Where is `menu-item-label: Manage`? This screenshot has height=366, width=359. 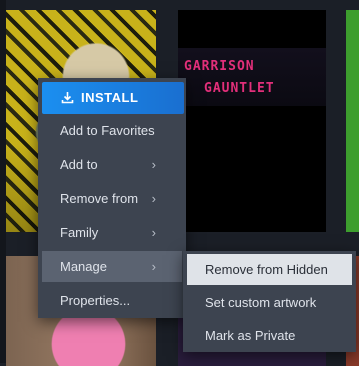
menu-item-label: Manage is located at coordinates (83, 266).